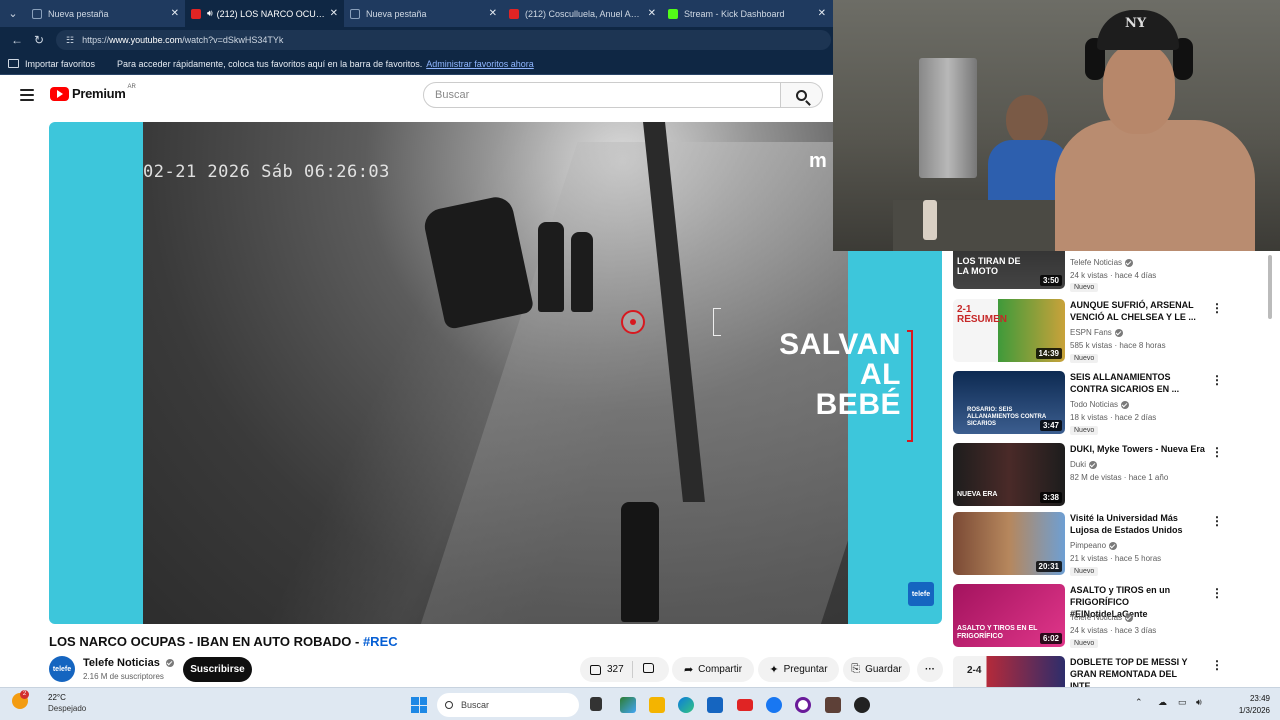 The width and height of the screenshot is (1280, 720). I want to click on ask-button: ✦ Preguntar, so click(798, 669).